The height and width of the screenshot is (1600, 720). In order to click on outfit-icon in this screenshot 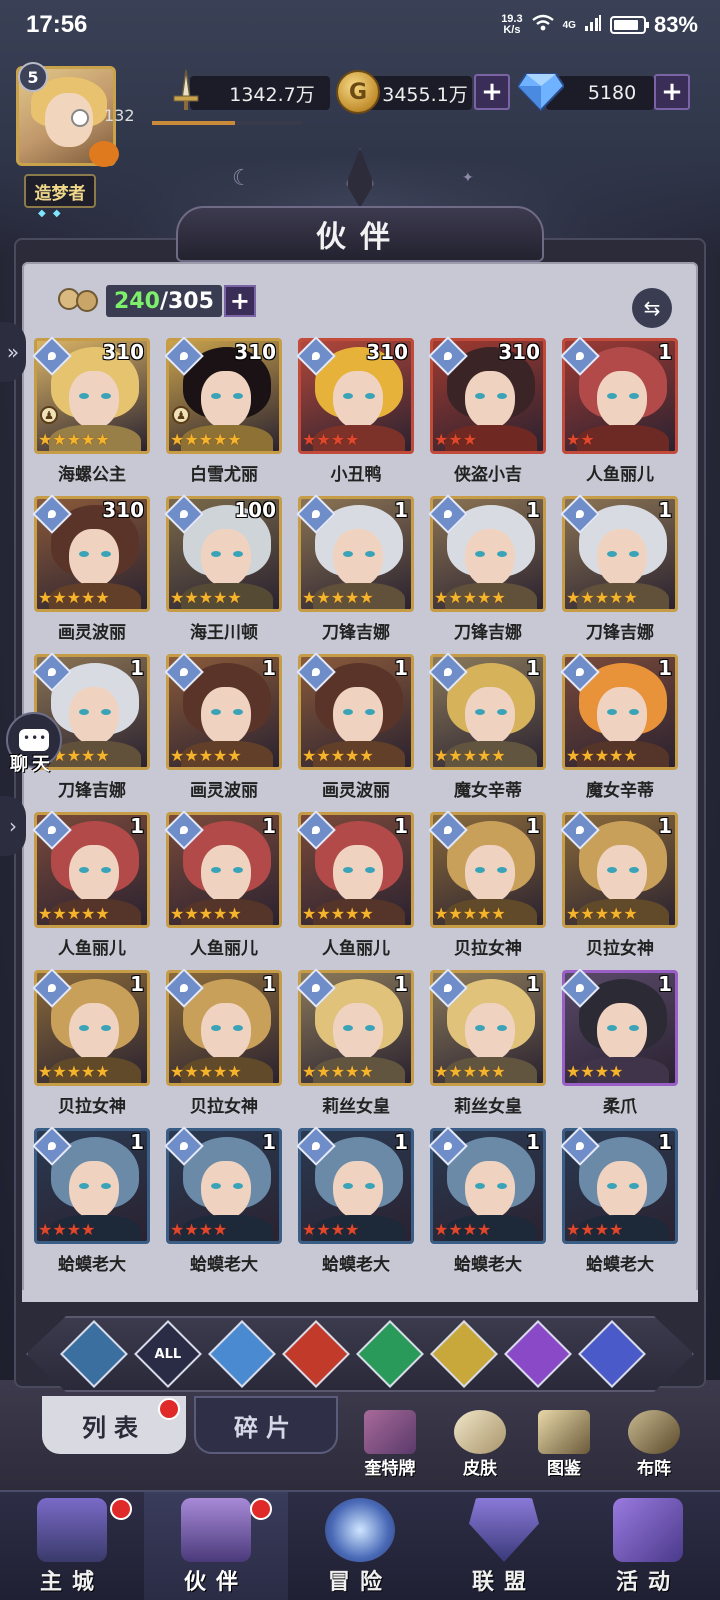, I will do `click(480, 1432)`.